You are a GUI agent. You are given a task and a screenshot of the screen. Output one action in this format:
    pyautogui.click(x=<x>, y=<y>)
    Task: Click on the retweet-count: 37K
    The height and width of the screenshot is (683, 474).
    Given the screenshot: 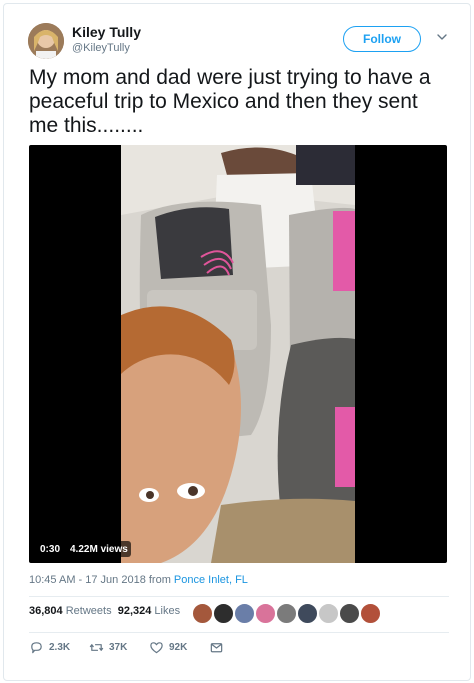 What is the action you would take?
    pyautogui.click(x=118, y=647)
    